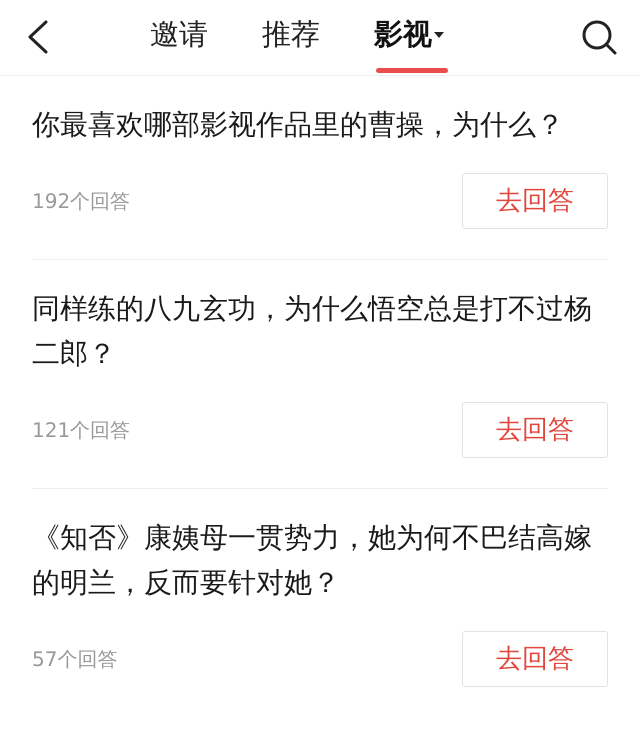 The height and width of the screenshot is (743, 640). Describe the element at coordinates (81, 201) in the screenshot. I see `answer-count: 192个回答` at that location.